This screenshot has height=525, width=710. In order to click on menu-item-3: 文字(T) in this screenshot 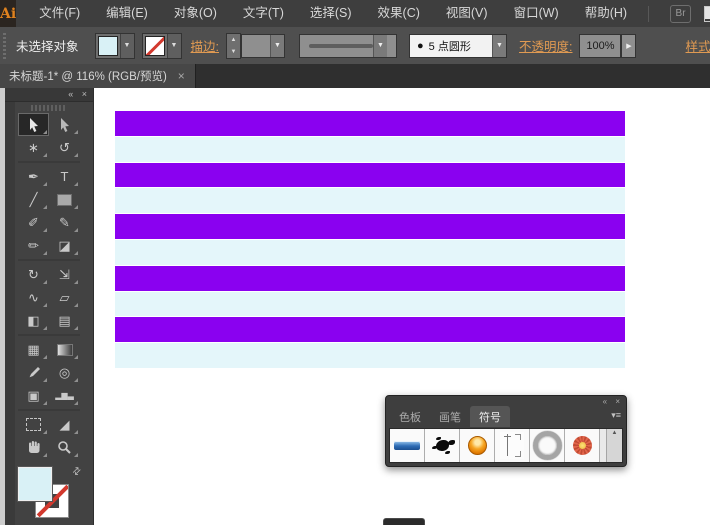, I will do `click(263, 13)`.